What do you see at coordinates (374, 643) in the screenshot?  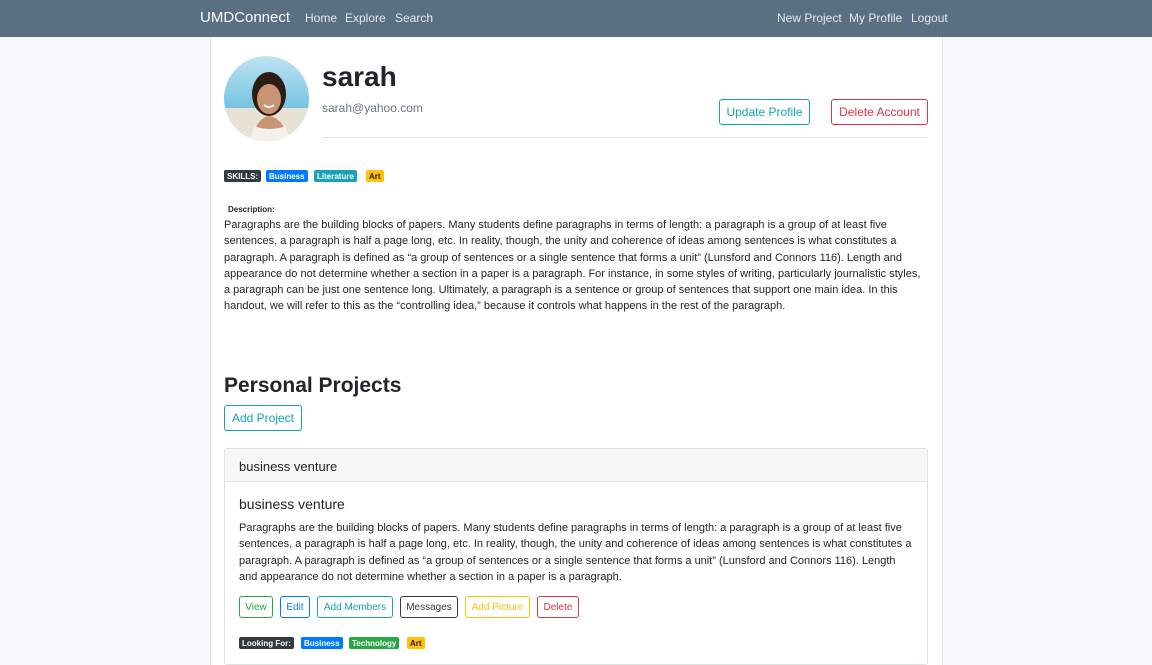 I see `looking-for-badge: Technology` at bounding box center [374, 643].